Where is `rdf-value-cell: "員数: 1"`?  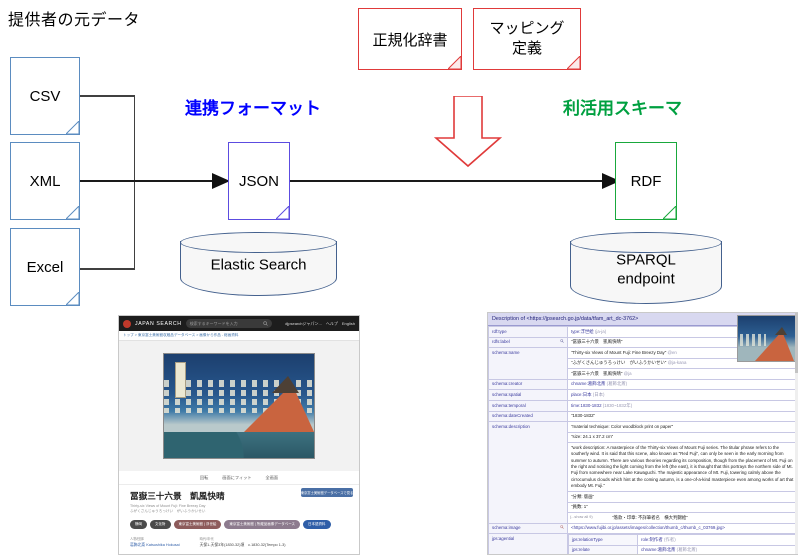
rdf-value-cell: "員数: 1" is located at coordinates (683, 507).